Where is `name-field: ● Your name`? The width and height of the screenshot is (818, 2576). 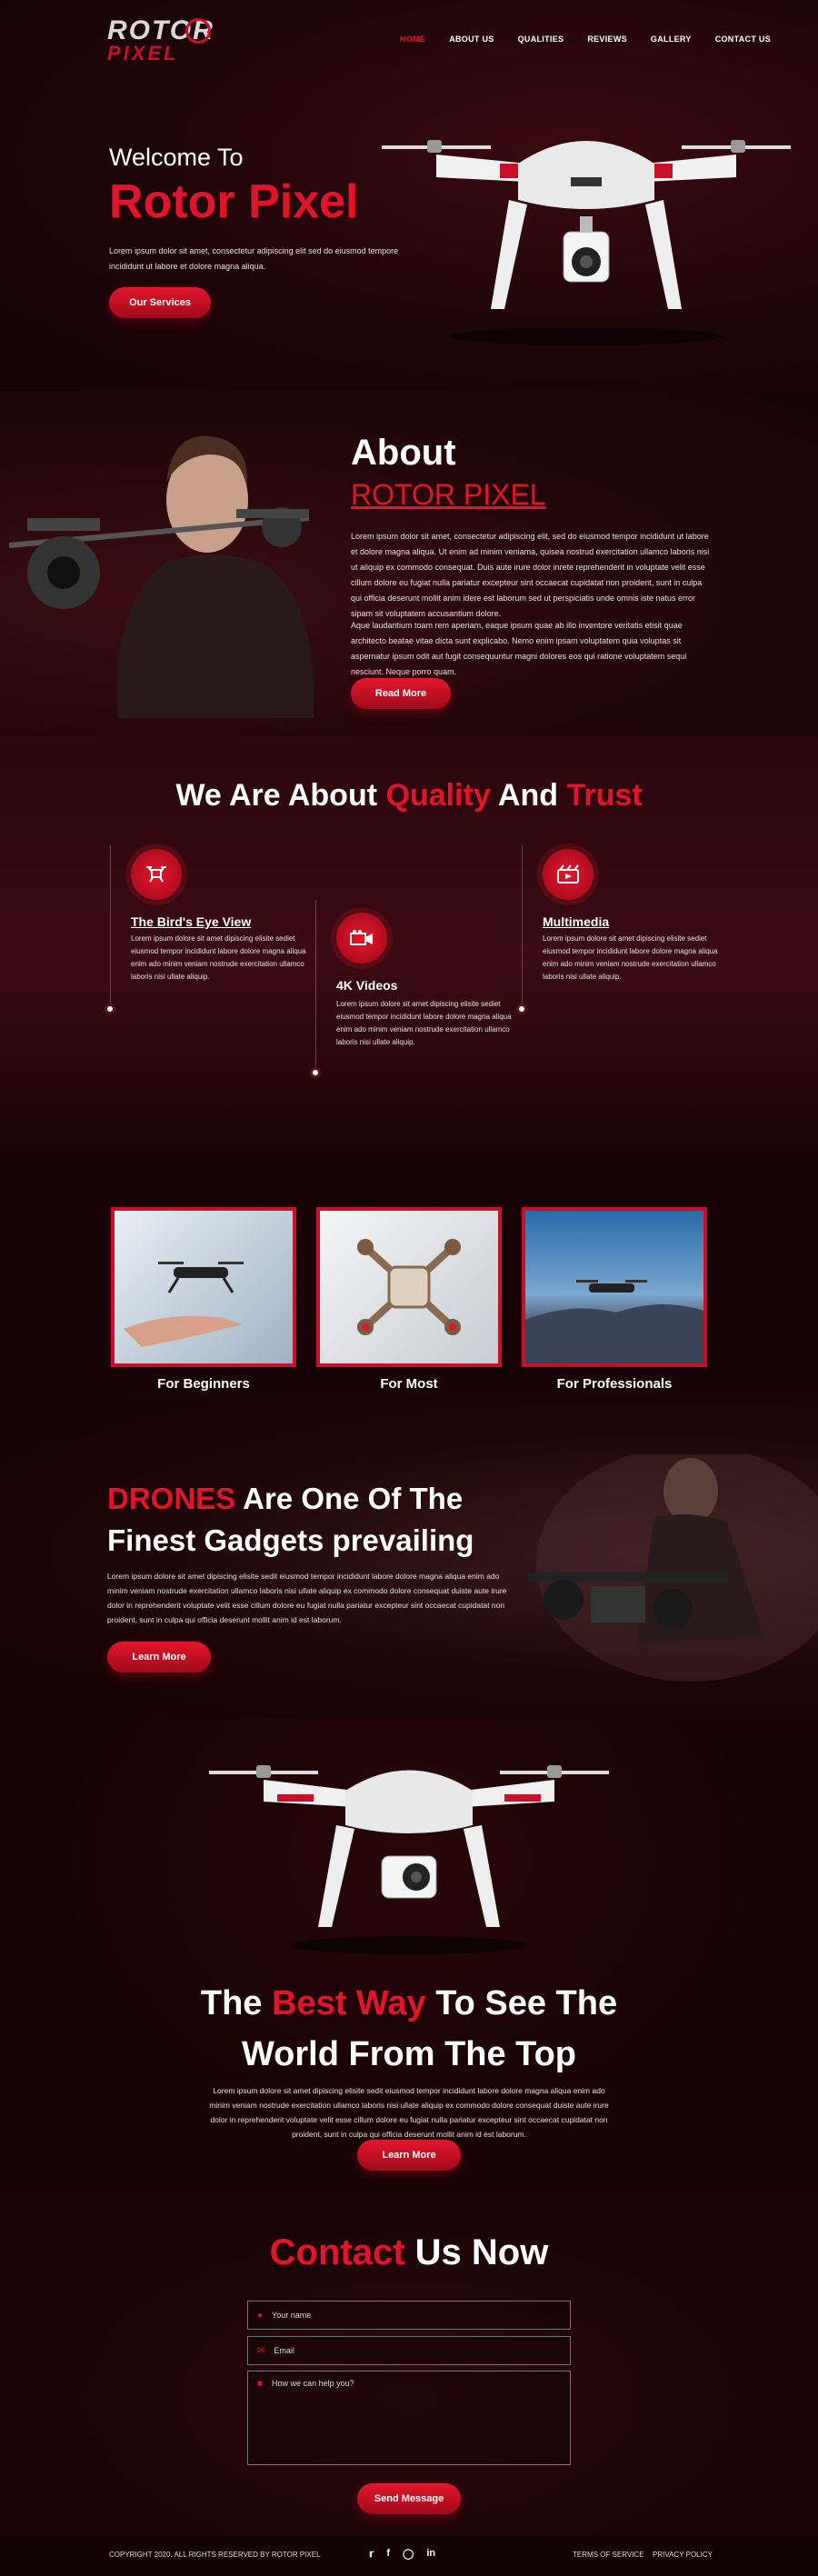 name-field: ● Your name is located at coordinates (409, 2315).